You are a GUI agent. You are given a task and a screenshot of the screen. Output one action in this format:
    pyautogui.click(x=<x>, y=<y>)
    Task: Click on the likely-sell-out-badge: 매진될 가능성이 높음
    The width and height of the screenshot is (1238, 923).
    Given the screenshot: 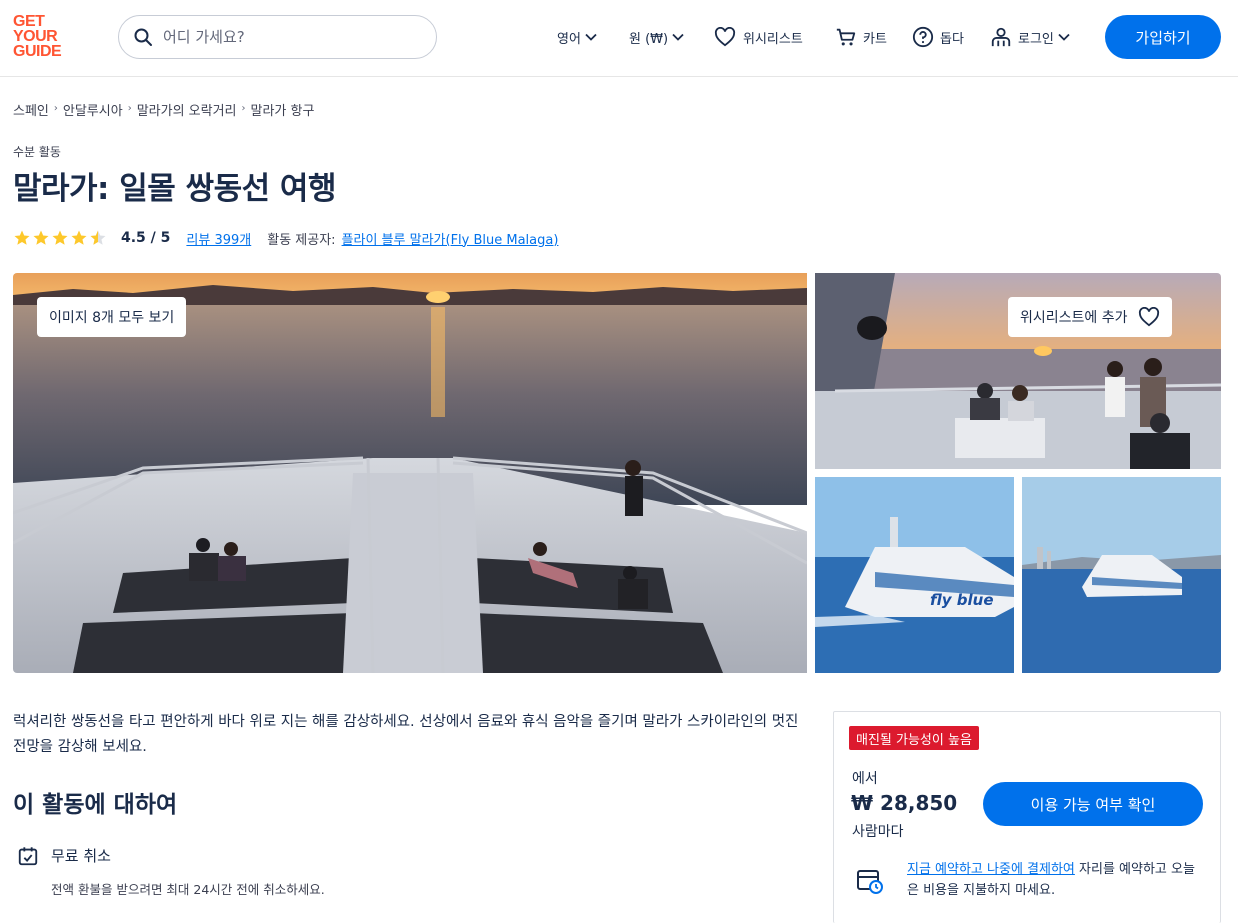 What is the action you would take?
    pyautogui.click(x=914, y=738)
    